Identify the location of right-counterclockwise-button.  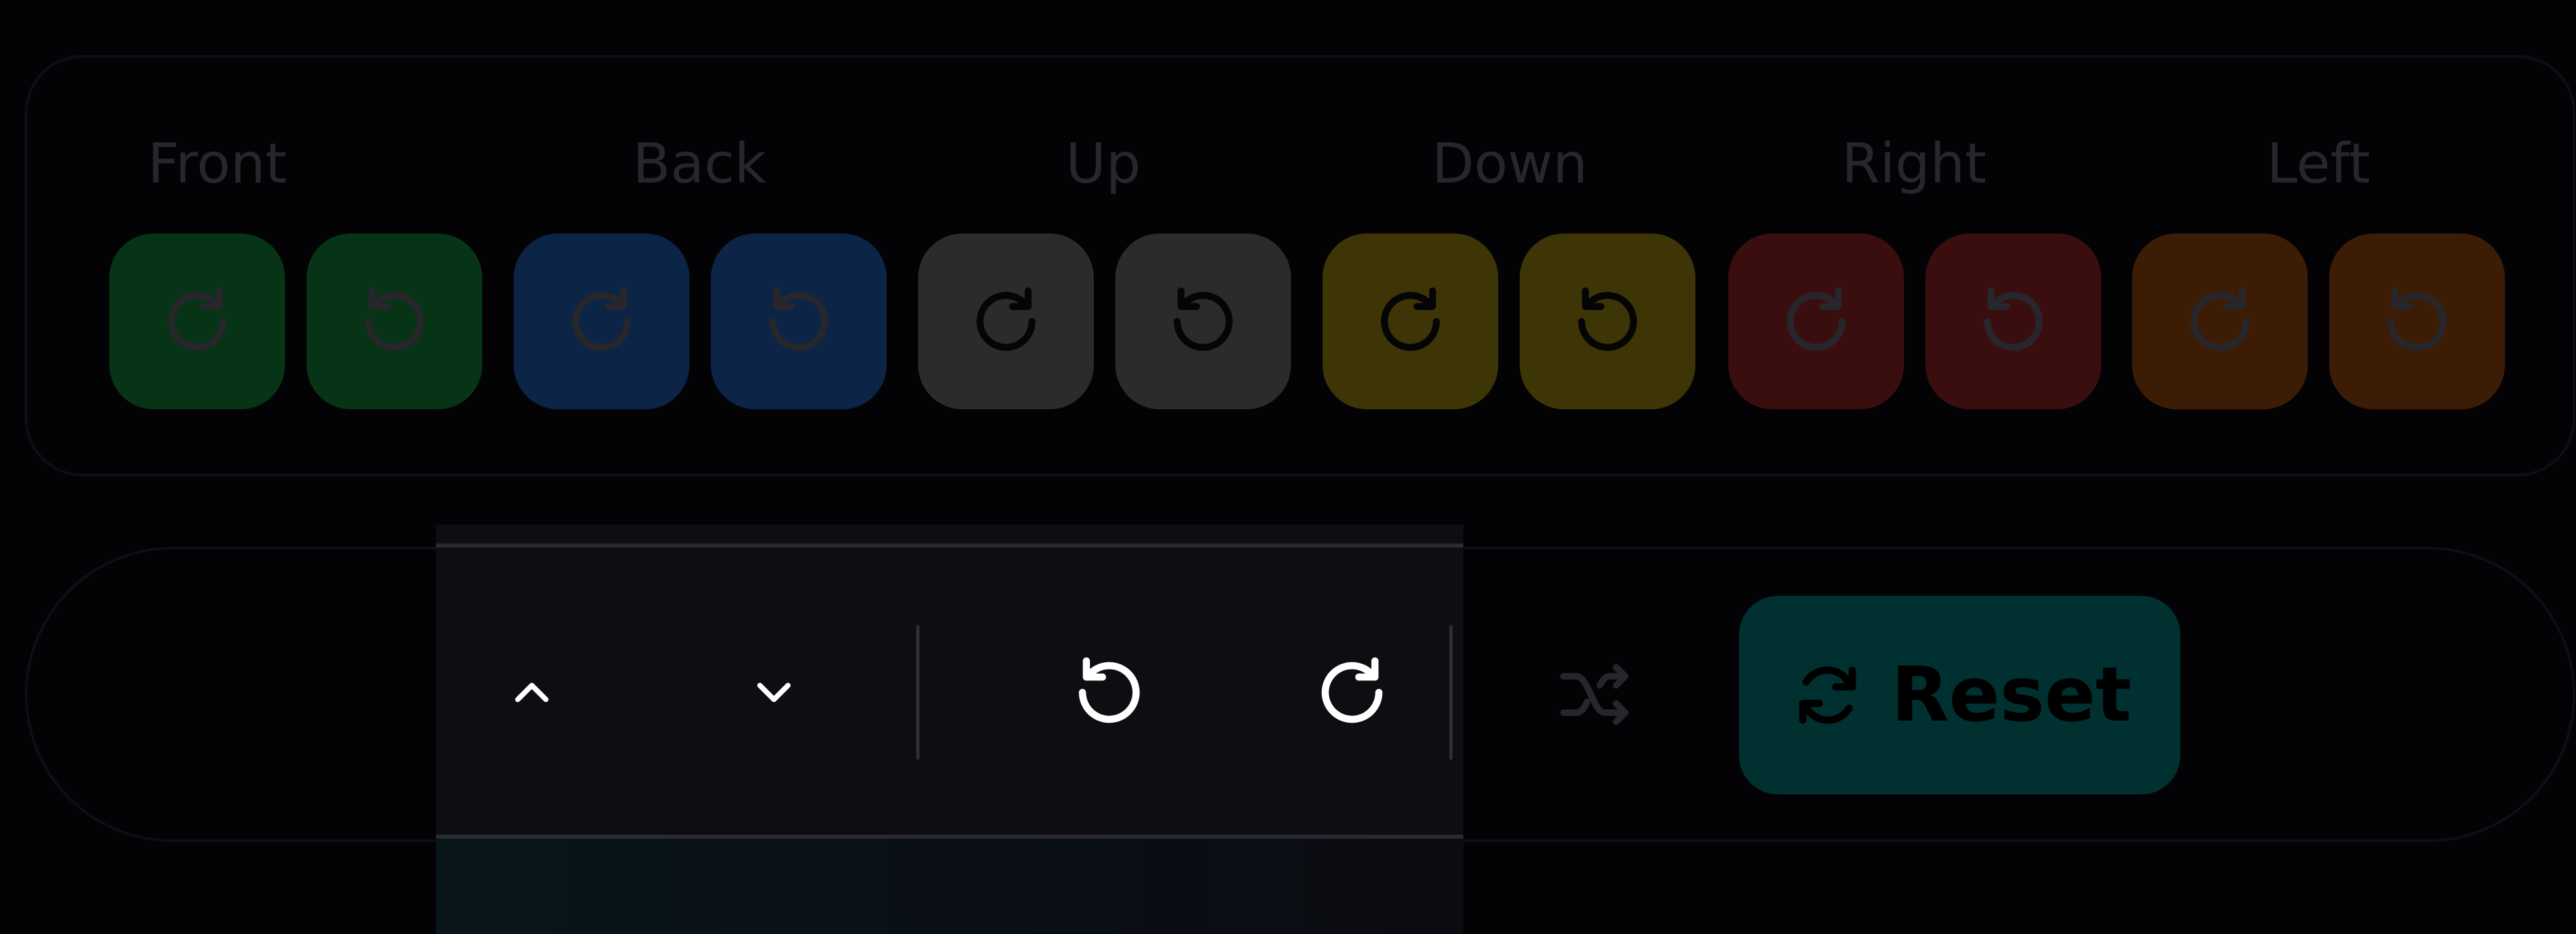
(2013, 321).